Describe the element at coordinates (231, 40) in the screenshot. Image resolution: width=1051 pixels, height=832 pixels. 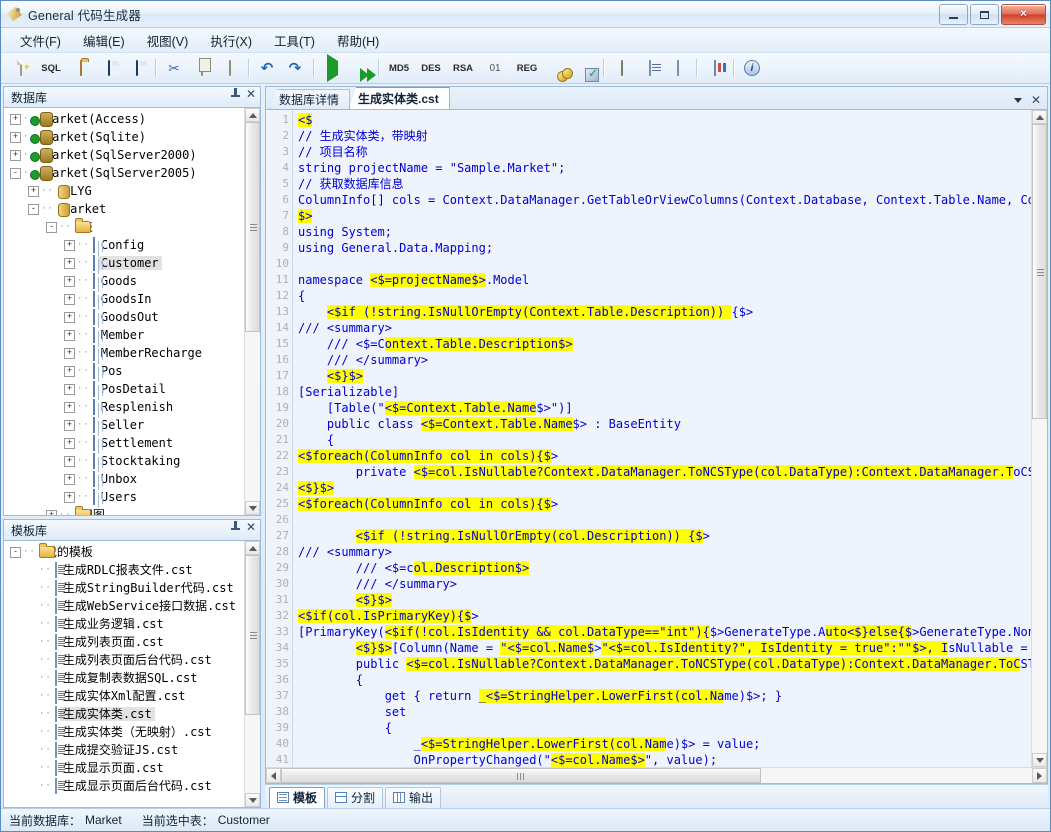
I see `menu-item-3: 执行(X)` at that location.